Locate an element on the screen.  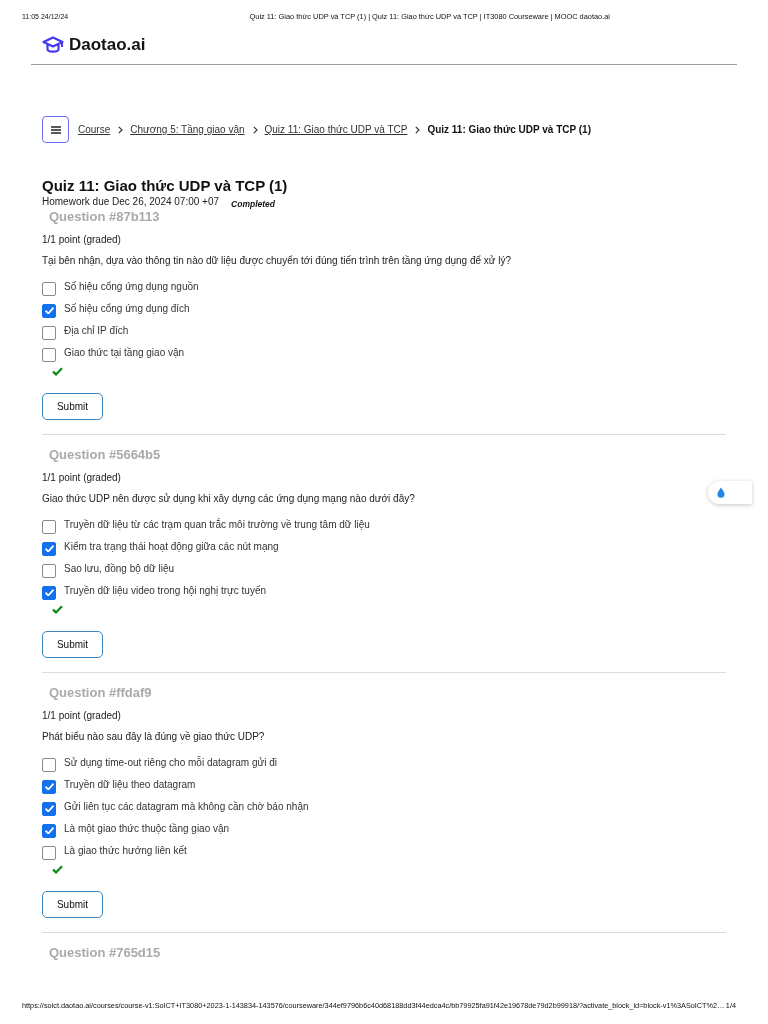
menu-icon is located at coordinates (55, 129).